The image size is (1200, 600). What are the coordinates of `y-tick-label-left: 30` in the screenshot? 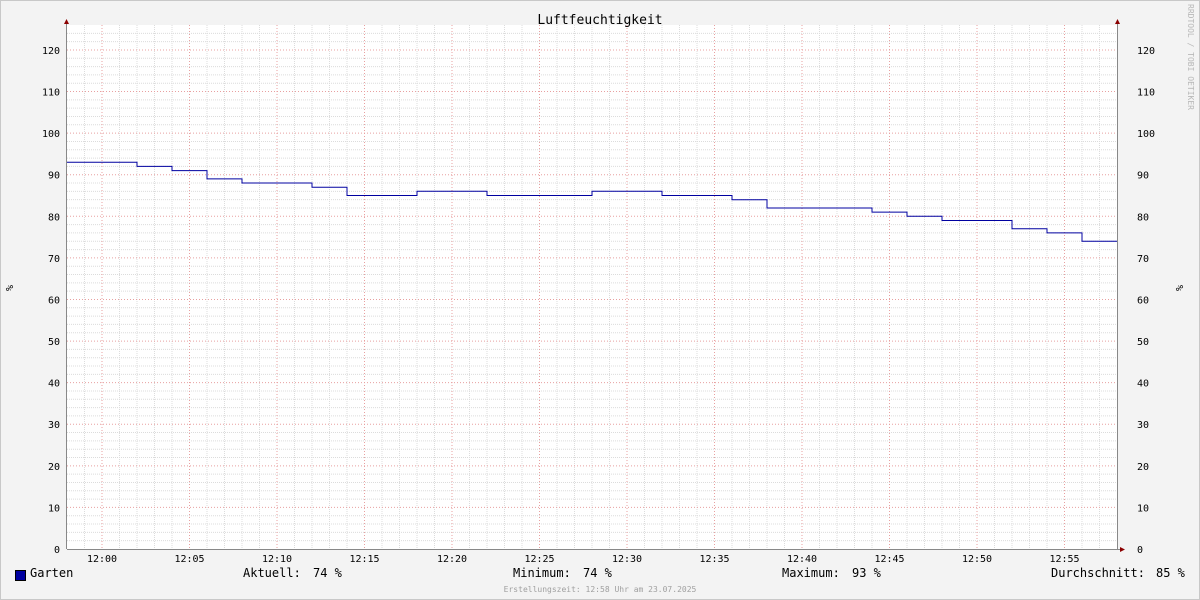 It's located at (54, 425).